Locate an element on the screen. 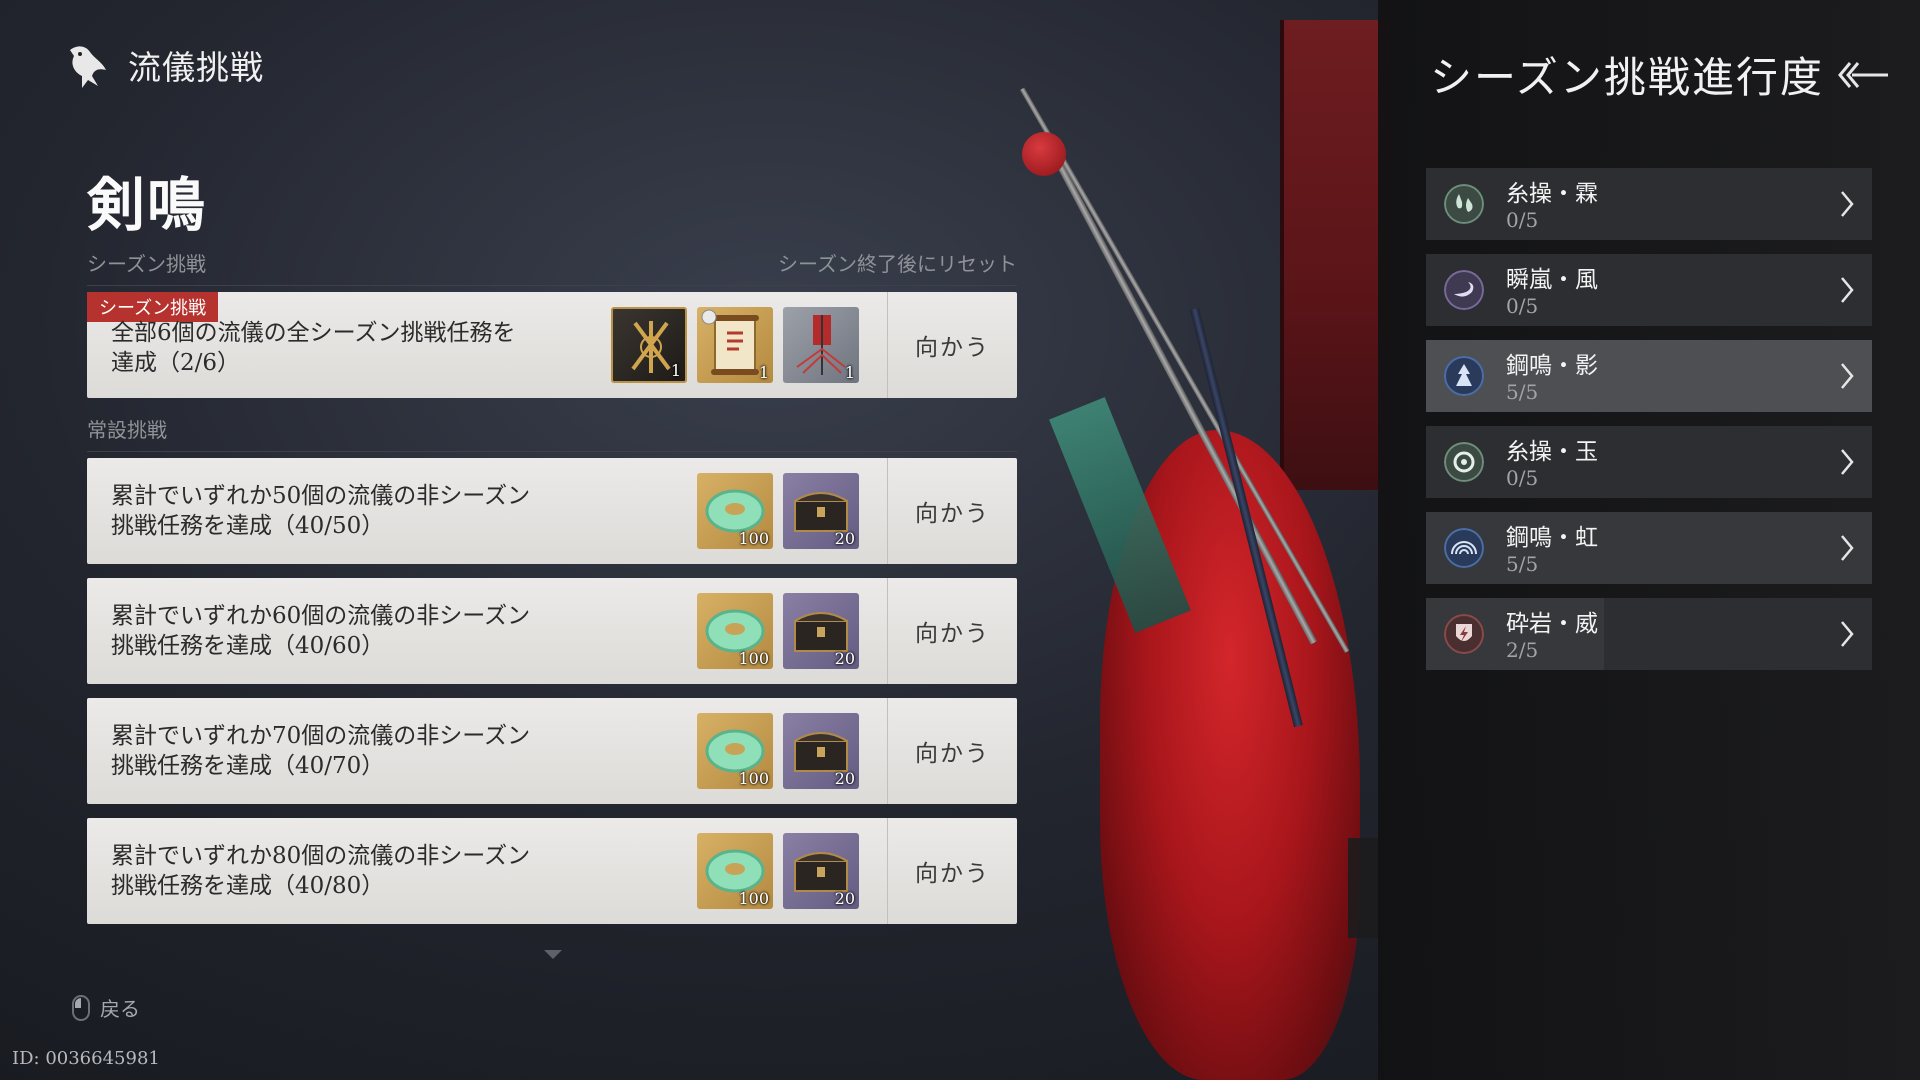 This screenshot has width=1920, height=1080. task-description: 全部6個の流儀の全シーズン挑戦任務を 達成（2/6） is located at coordinates (366, 348).